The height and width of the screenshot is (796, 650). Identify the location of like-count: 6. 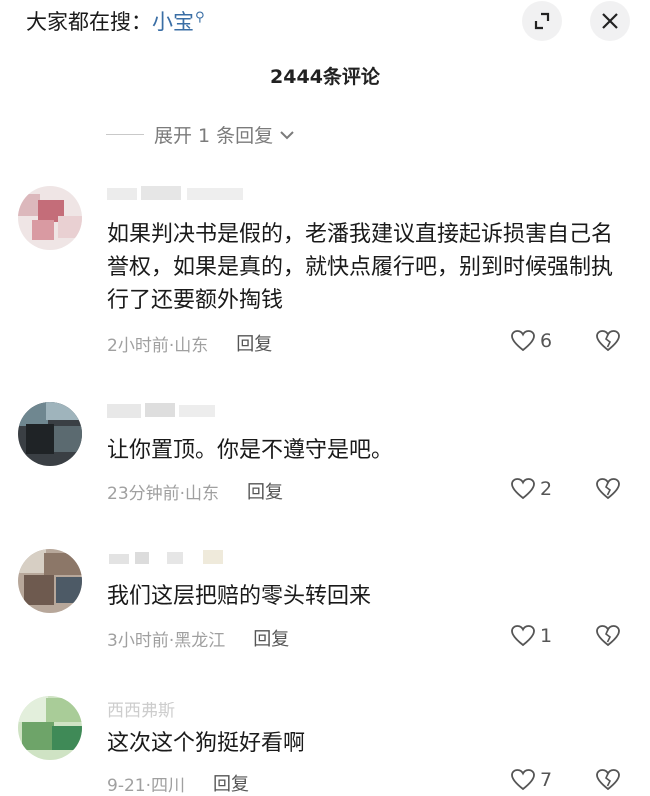
(546, 341).